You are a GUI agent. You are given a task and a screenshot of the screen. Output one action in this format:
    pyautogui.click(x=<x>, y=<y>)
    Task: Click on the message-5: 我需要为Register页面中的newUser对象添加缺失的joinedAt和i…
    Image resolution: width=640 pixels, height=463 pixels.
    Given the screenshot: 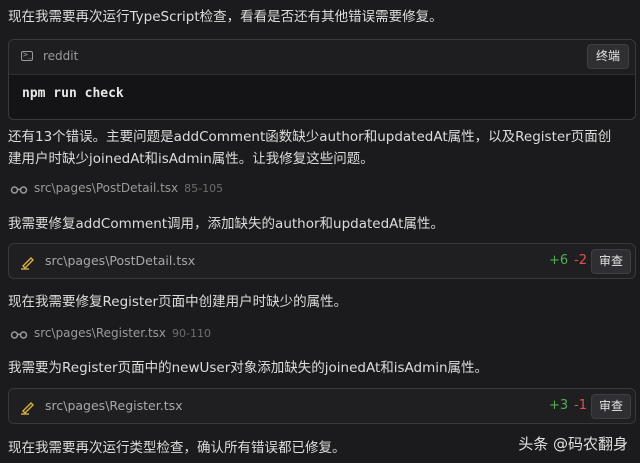 What is the action you would take?
    pyautogui.click(x=248, y=368)
    